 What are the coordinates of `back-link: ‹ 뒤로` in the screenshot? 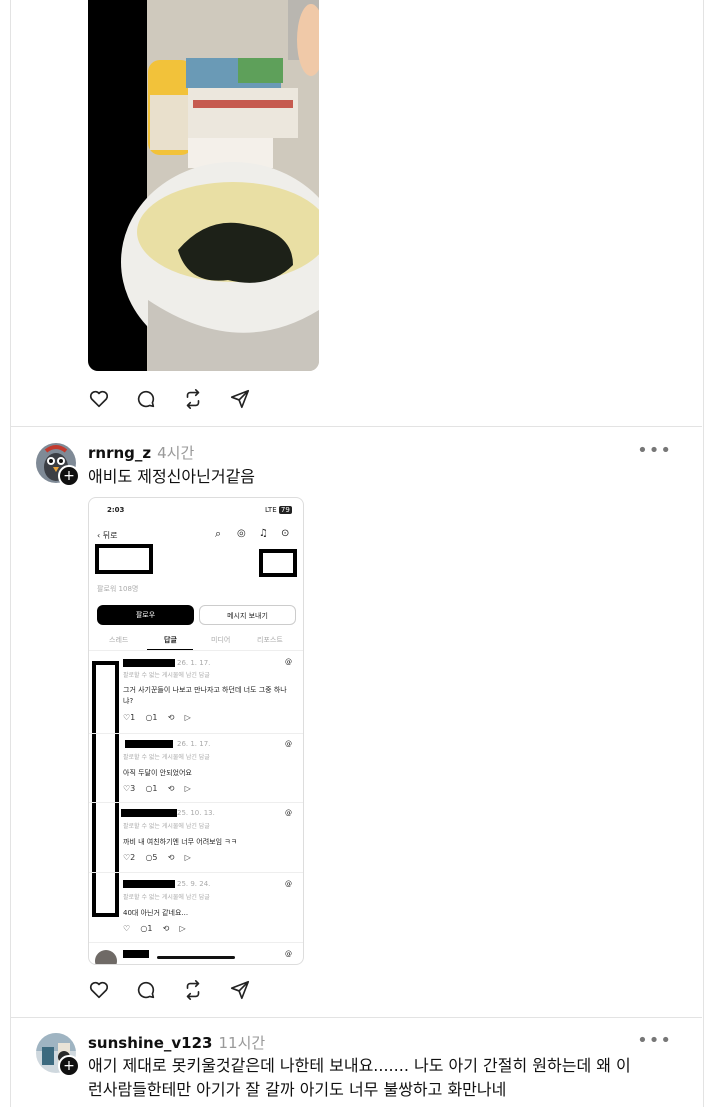 It's located at (107, 535).